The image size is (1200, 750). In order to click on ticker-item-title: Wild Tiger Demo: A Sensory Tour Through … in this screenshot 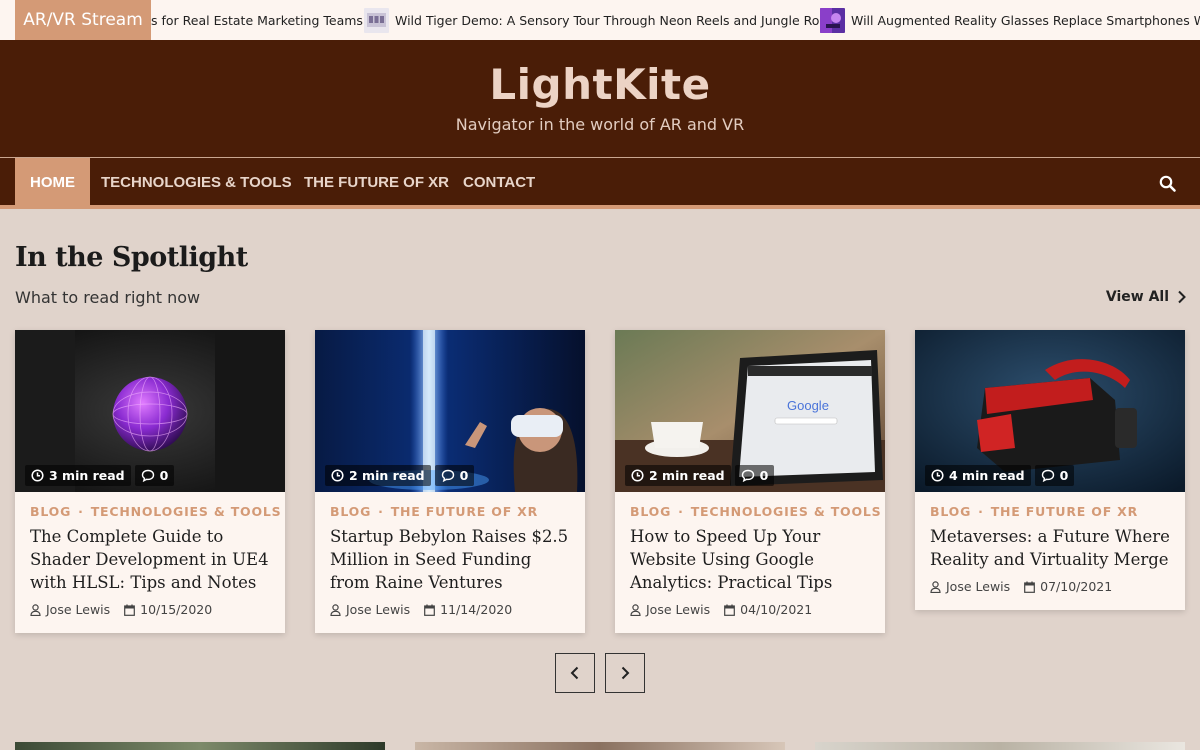, I will do `click(617, 20)`.